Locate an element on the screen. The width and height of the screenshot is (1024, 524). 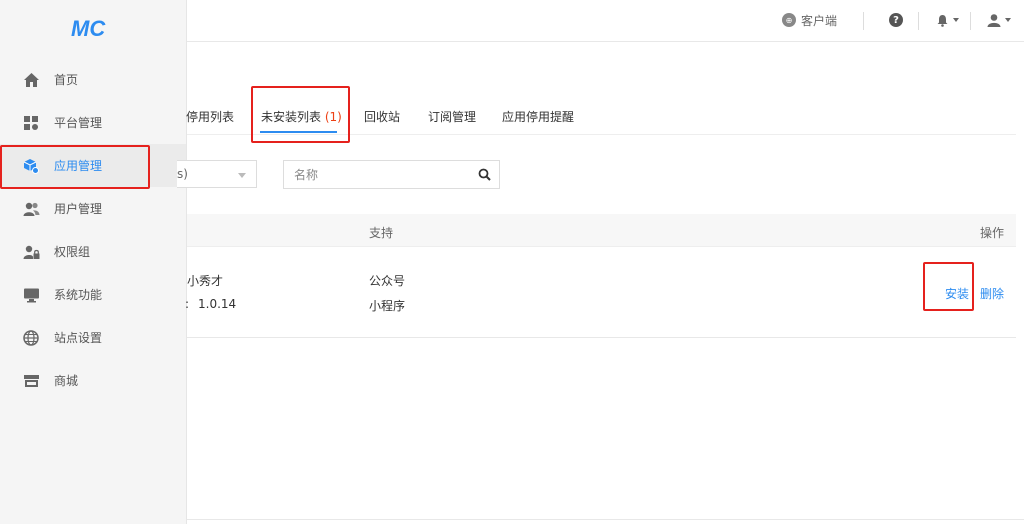
support-item: 公众号 is located at coordinates (387, 281).